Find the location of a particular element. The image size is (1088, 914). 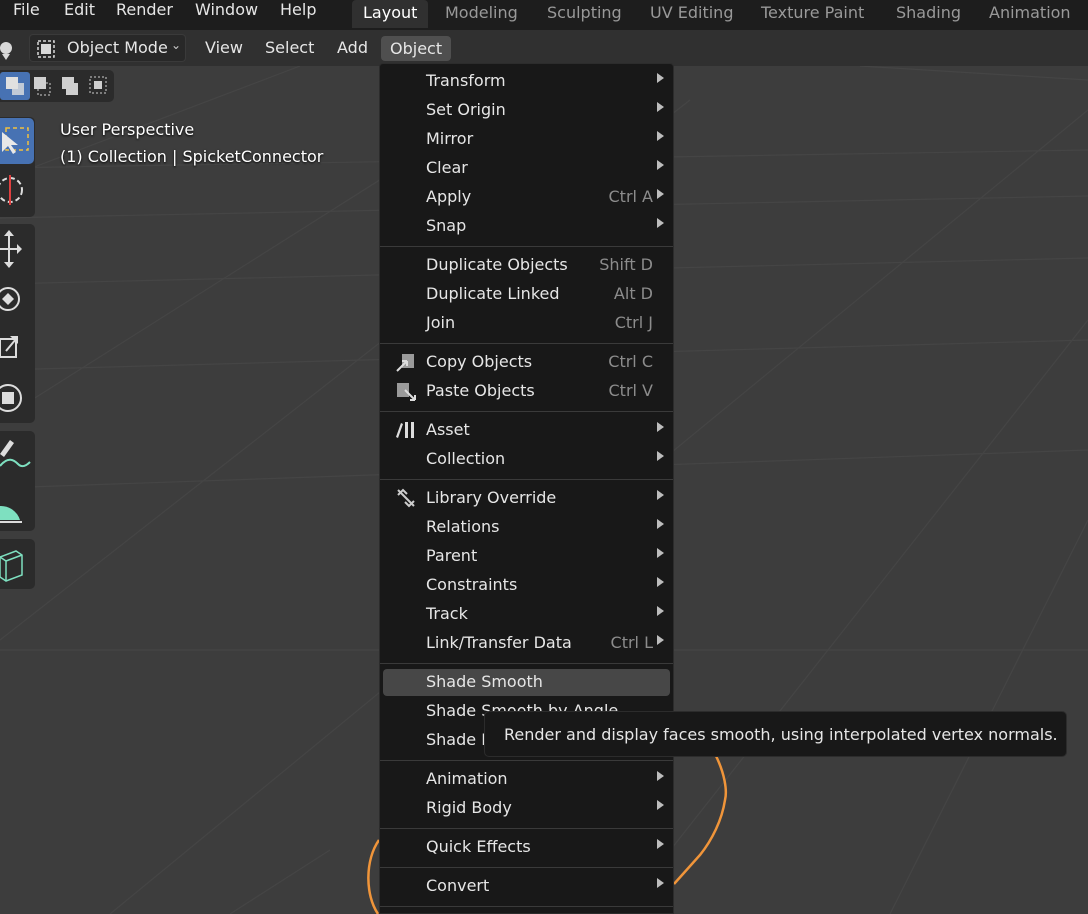

add-cube-tool is located at coordinates (17, 564).